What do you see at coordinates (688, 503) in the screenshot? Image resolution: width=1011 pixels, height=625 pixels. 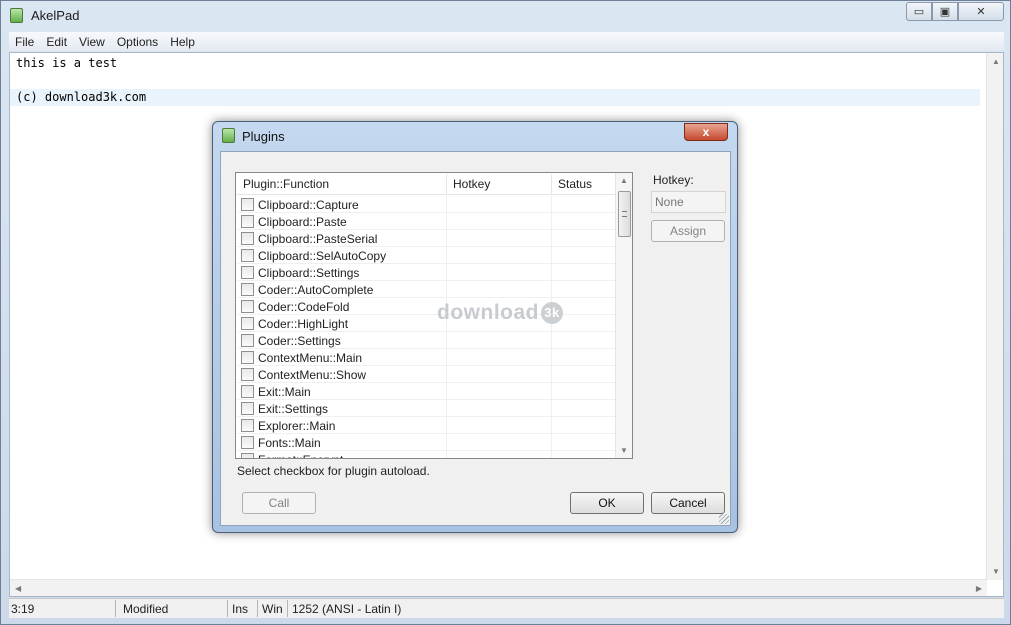 I see `cancel-button: Cancel` at bounding box center [688, 503].